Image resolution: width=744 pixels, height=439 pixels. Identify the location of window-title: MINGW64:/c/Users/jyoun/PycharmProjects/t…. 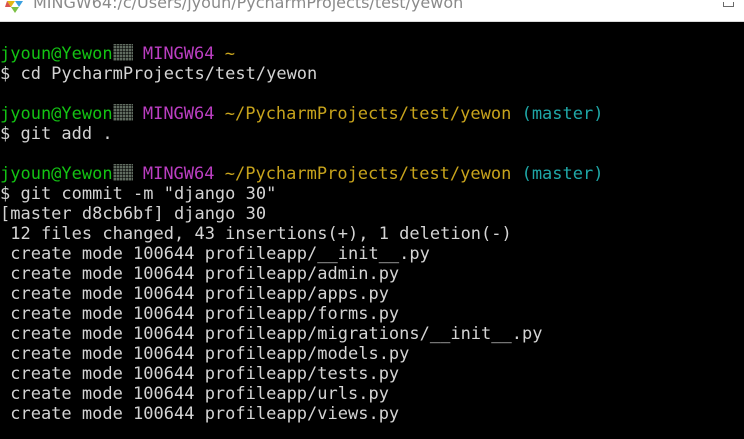
(248, 6).